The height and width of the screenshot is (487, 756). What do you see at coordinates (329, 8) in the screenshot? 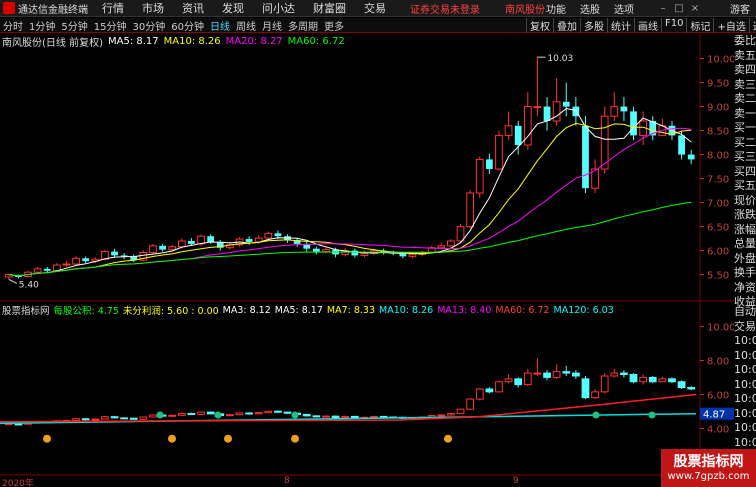
I see `menu-item-wealth: 财富圈` at bounding box center [329, 8].